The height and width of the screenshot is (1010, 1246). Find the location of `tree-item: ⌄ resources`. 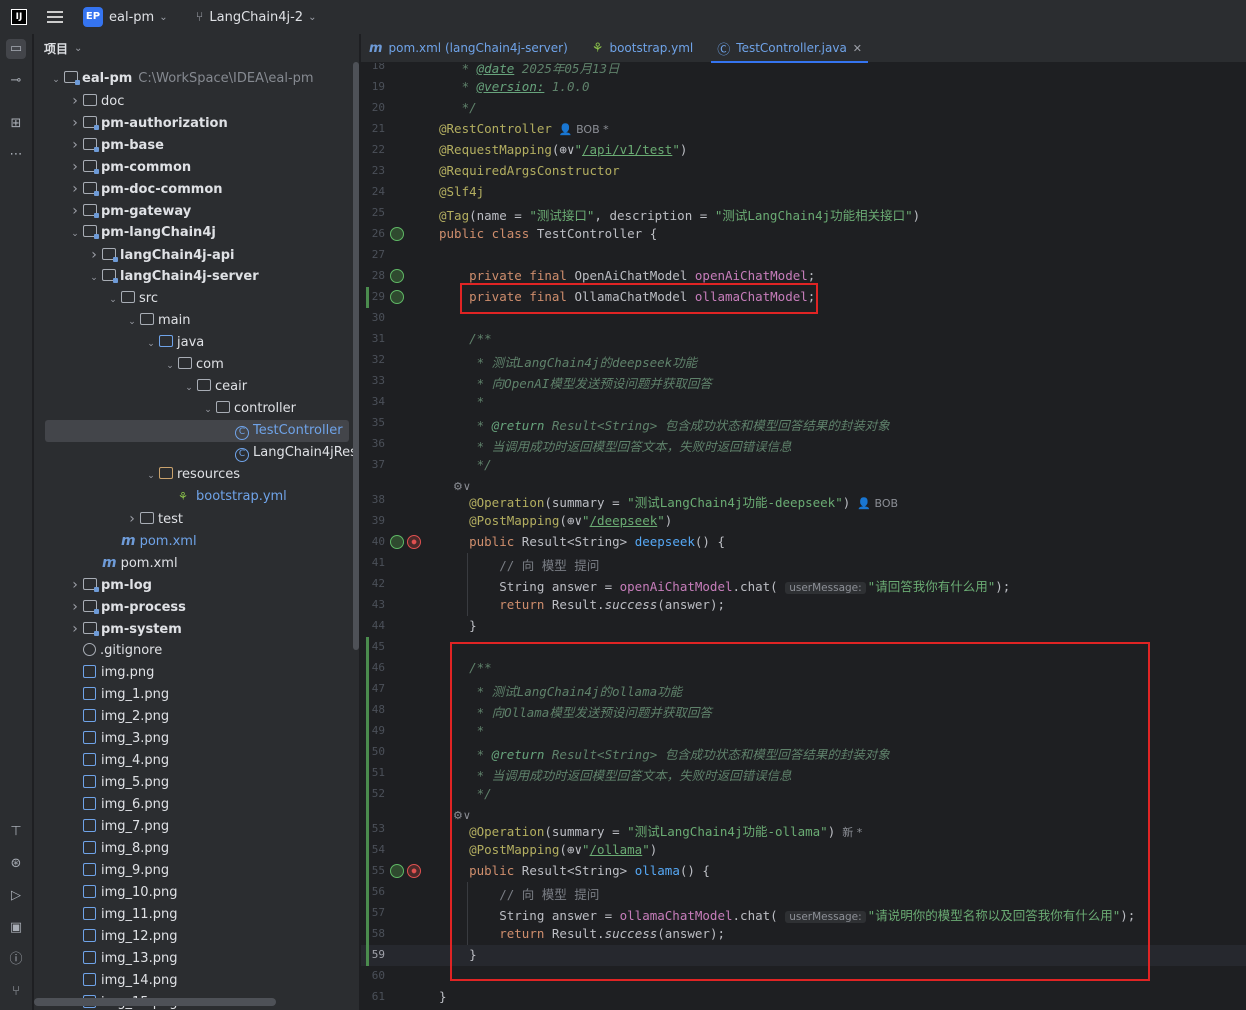

tree-item: ⌄ resources is located at coordinates (196, 475).